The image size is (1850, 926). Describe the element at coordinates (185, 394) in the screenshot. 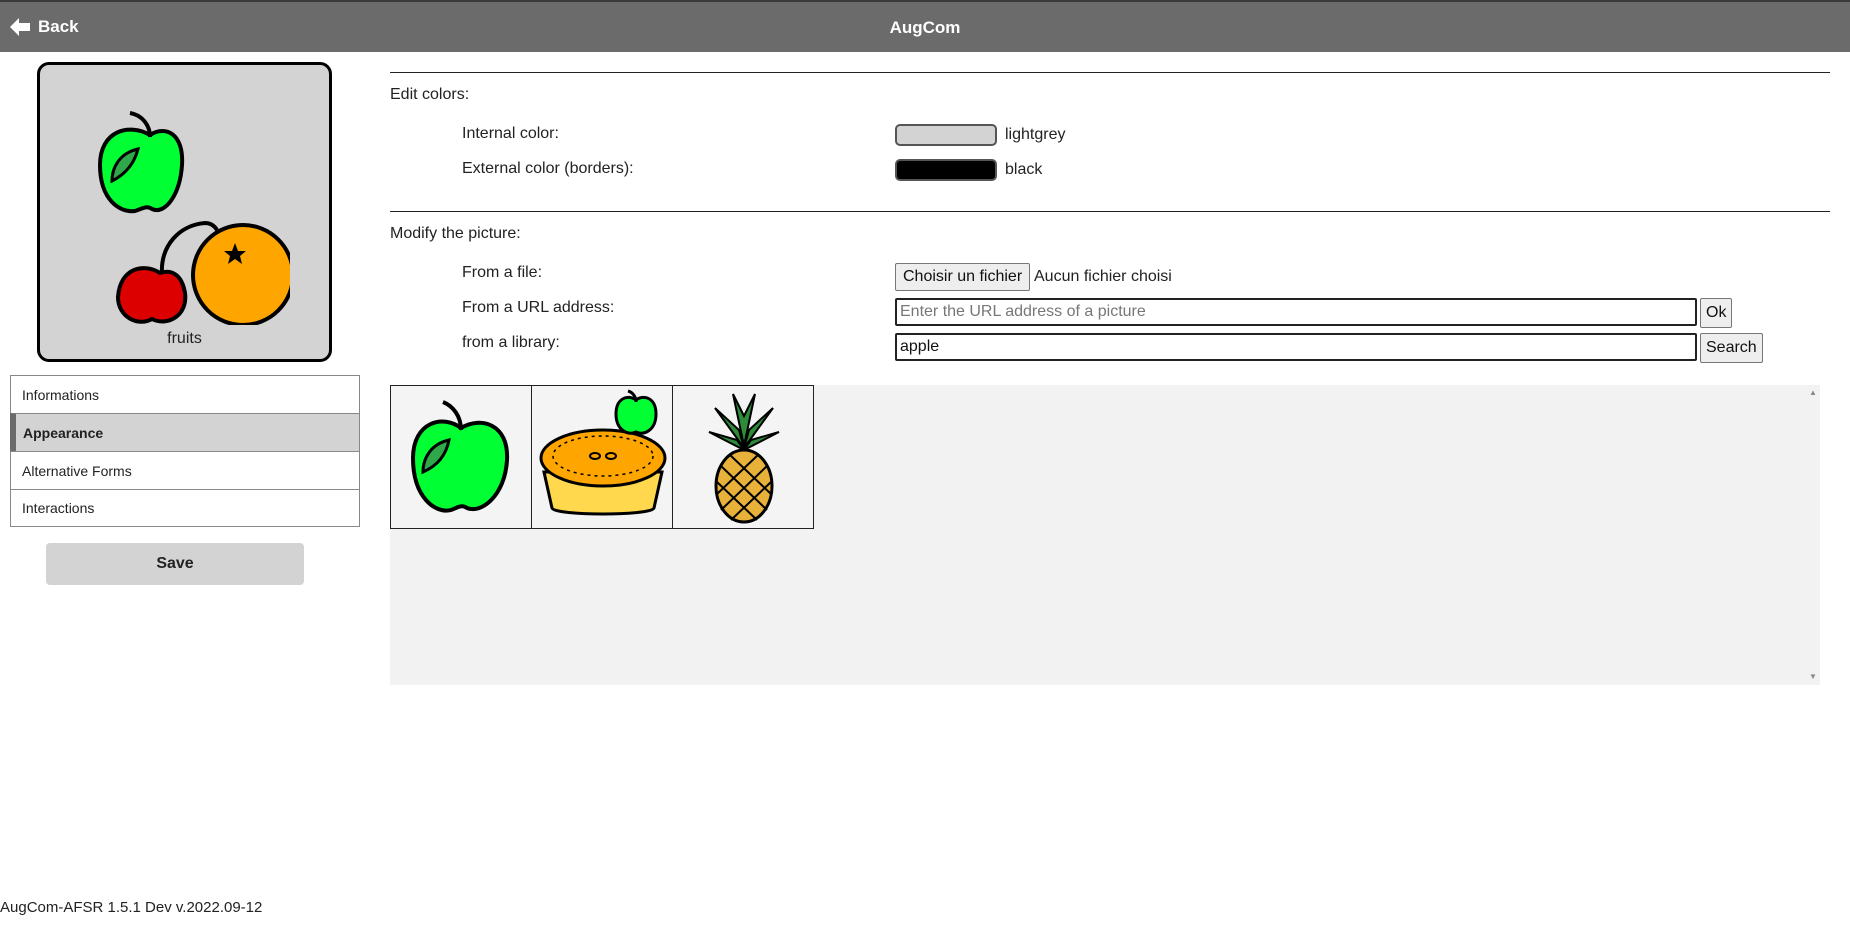

I see `tab-informations: Informations` at that location.